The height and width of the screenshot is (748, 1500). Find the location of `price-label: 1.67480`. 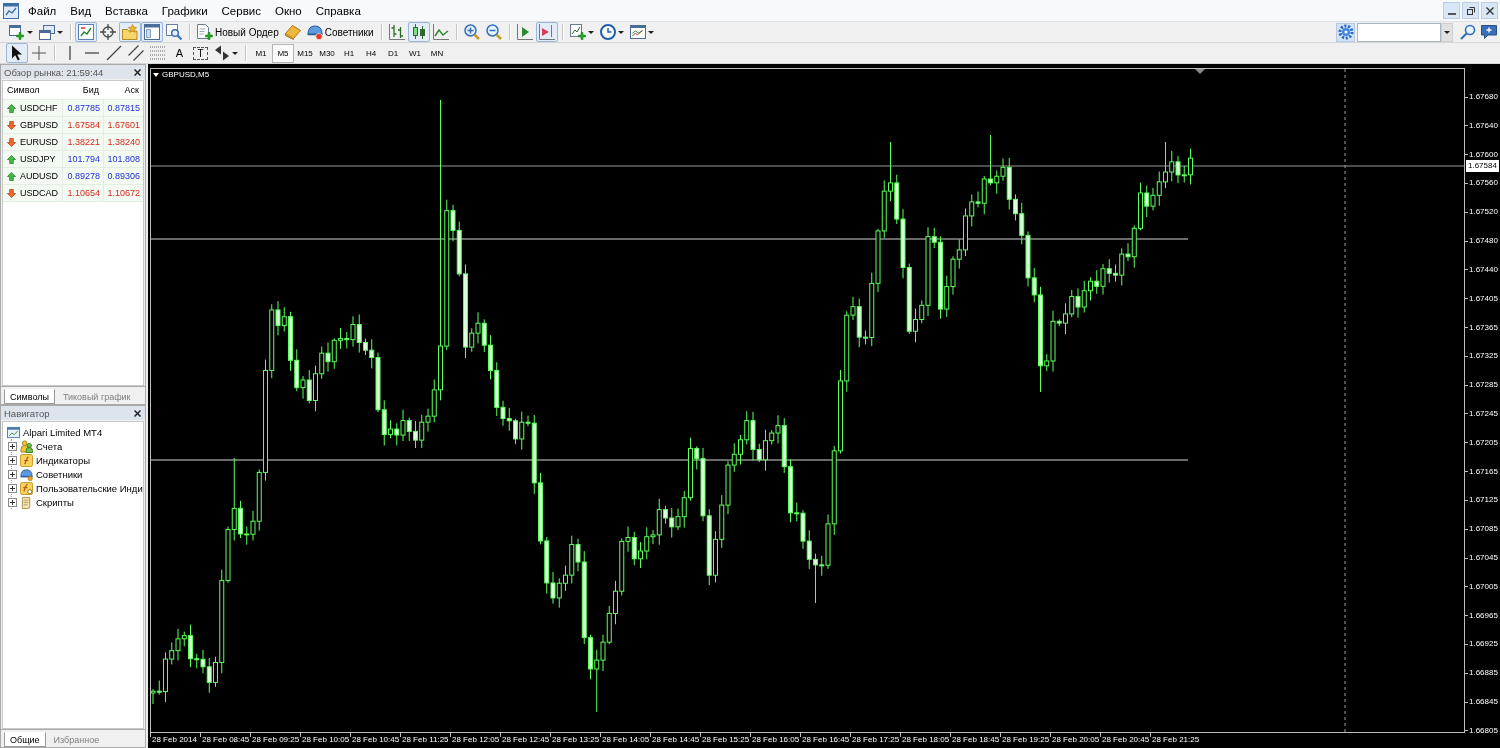

price-label: 1.67480 is located at coordinates (1483, 241).